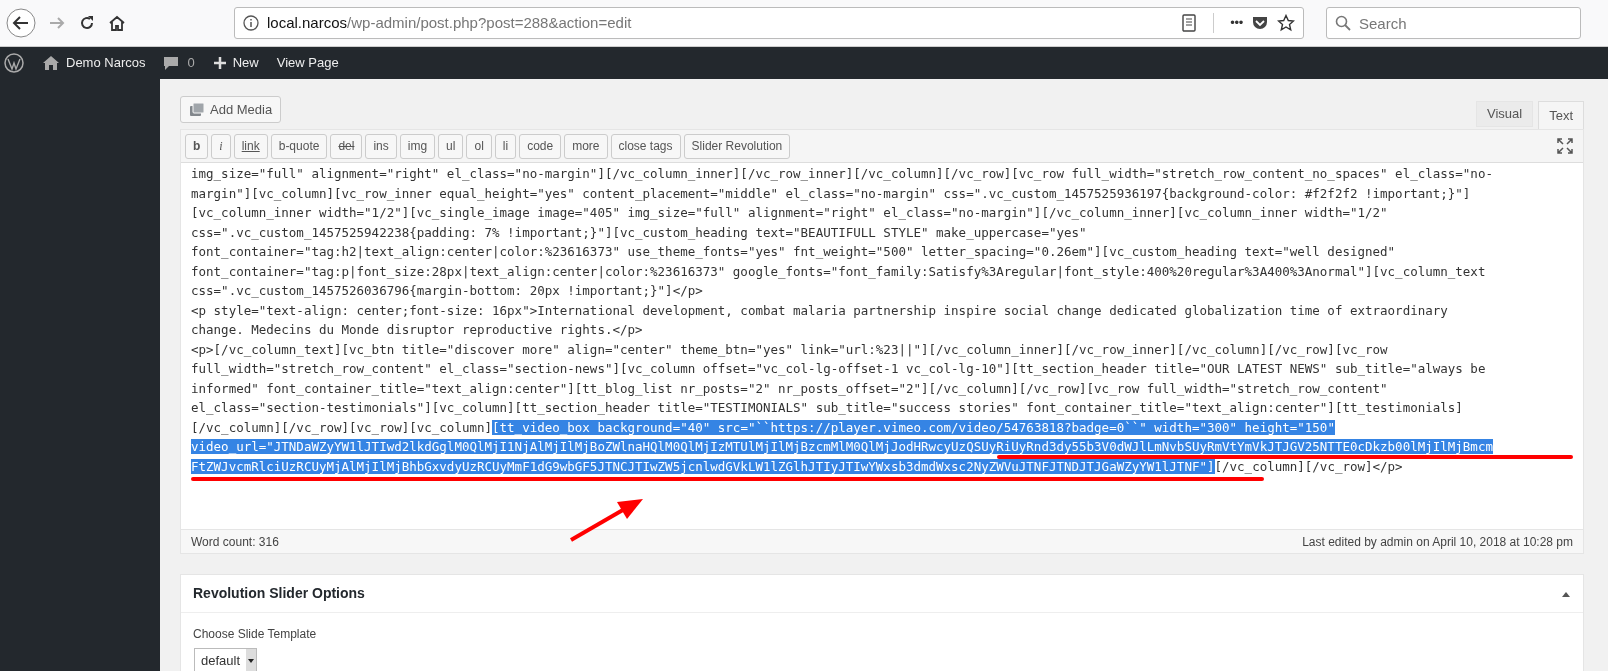 This screenshot has width=1608, height=671. I want to click on code-text: [/vc_column][/vc_row][vc_row][vc_column], so click(342, 427).